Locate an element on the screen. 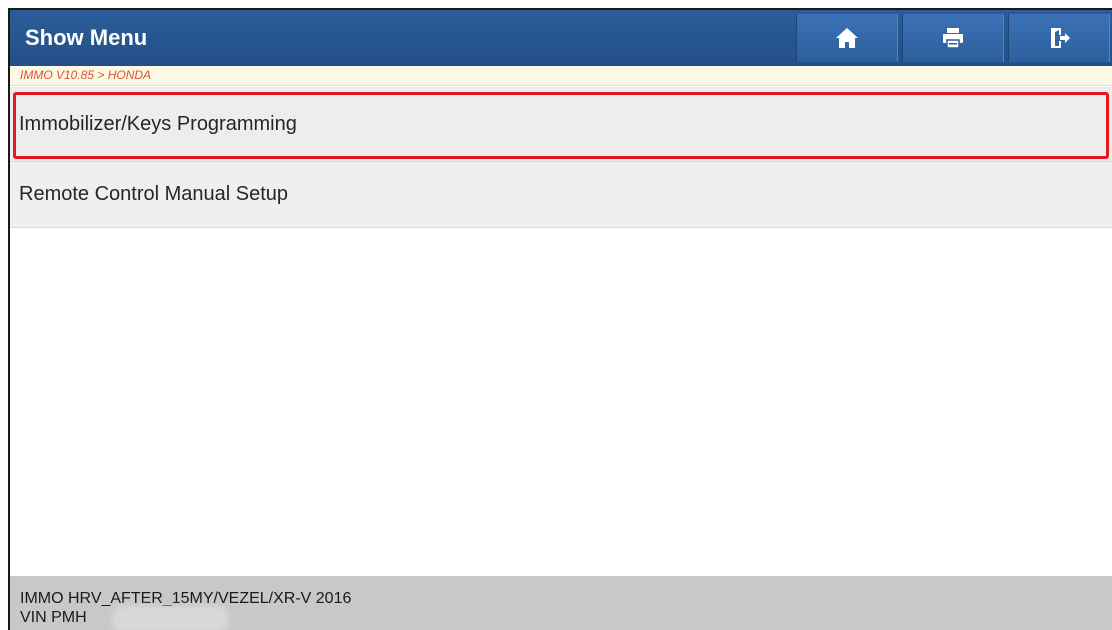 This screenshot has width=1112, height=630. header-toolbar is located at coordinates (951, 38).